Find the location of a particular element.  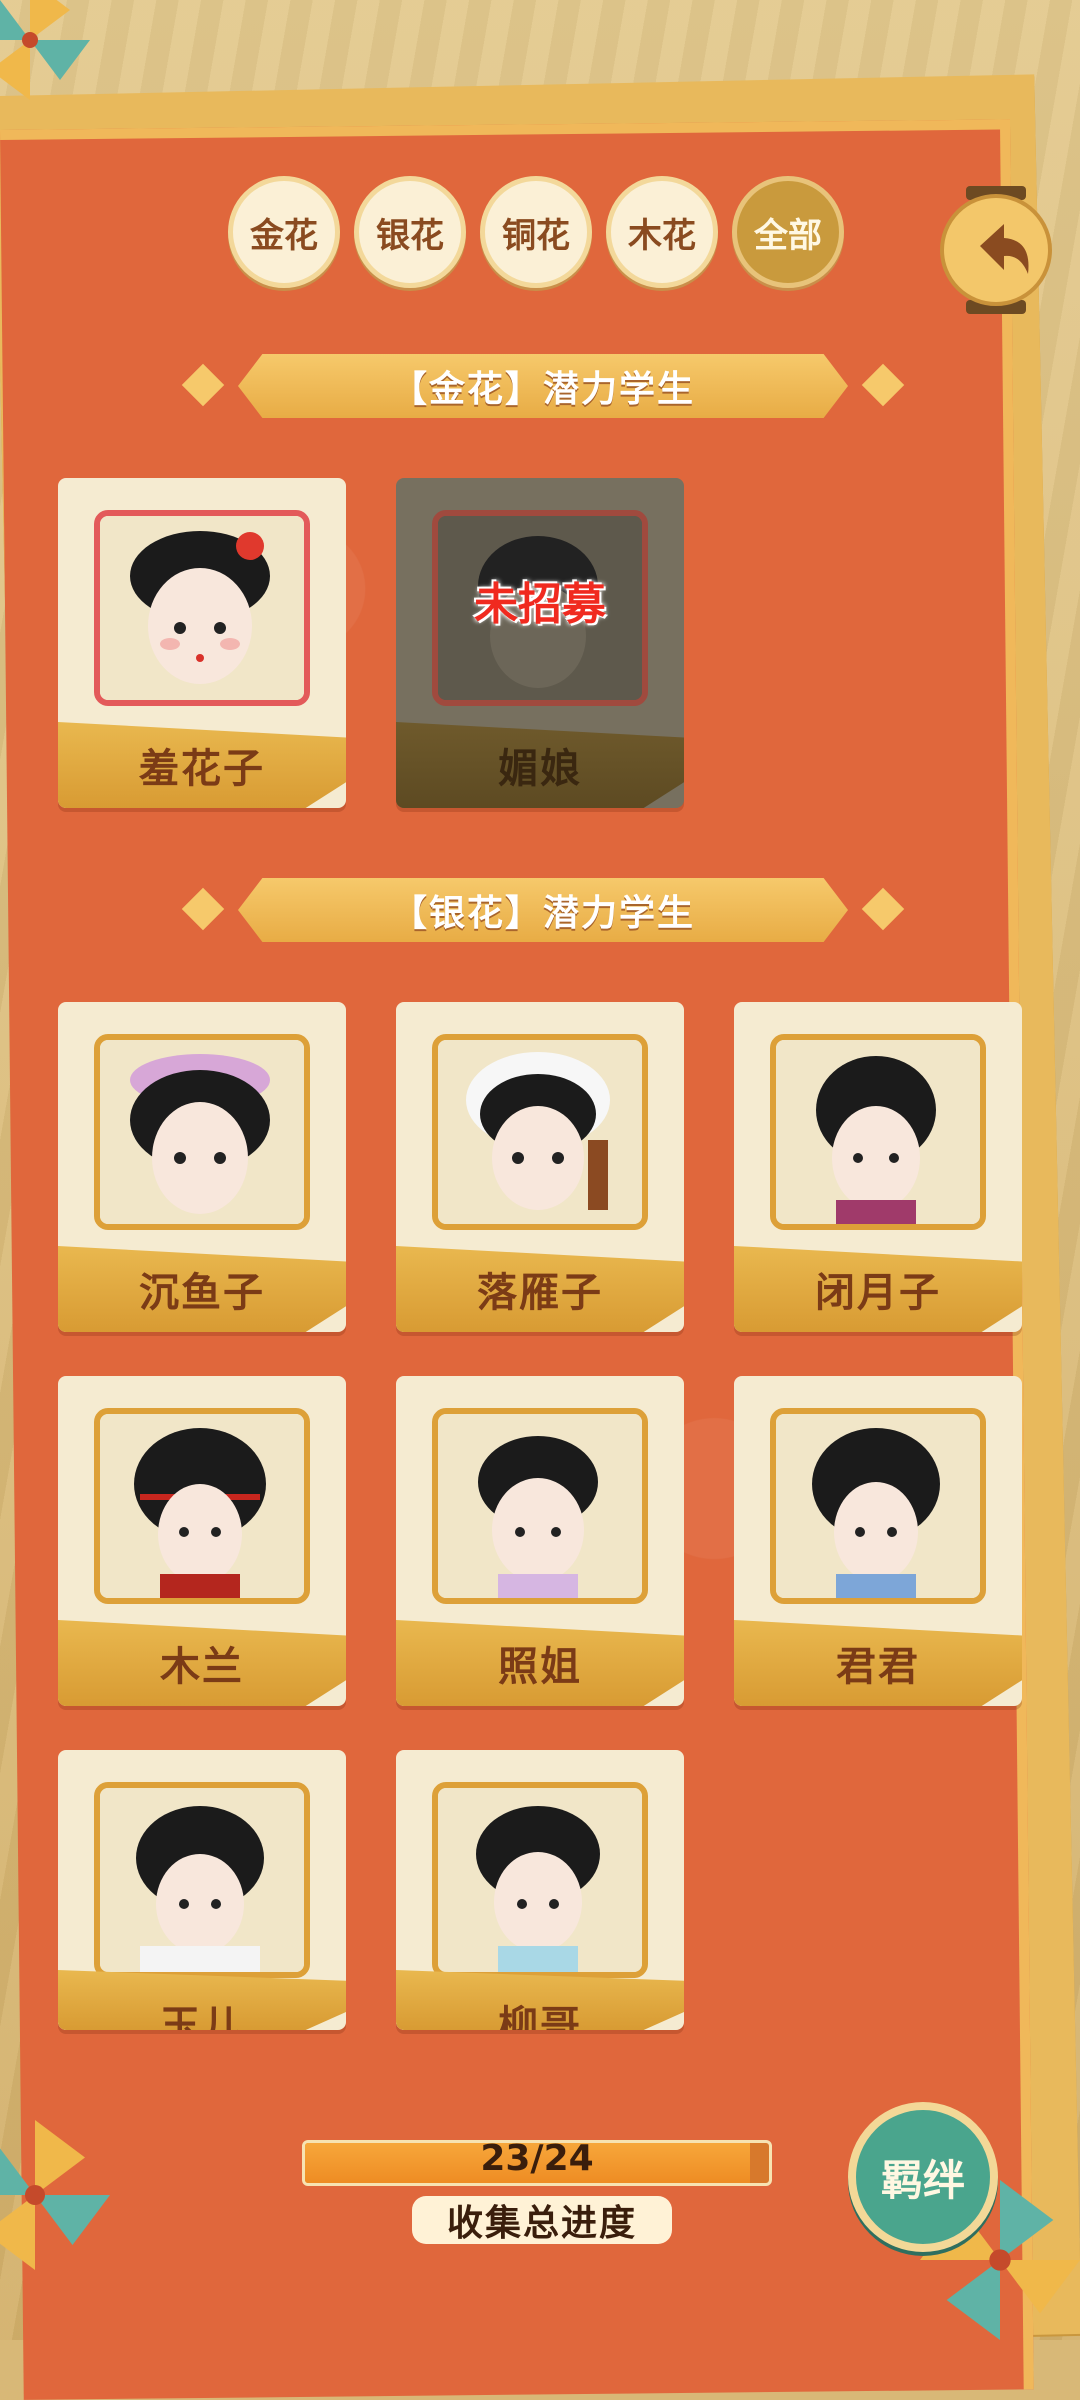

section-title: 【银花】潜力学生 is located at coordinates (542, 913).